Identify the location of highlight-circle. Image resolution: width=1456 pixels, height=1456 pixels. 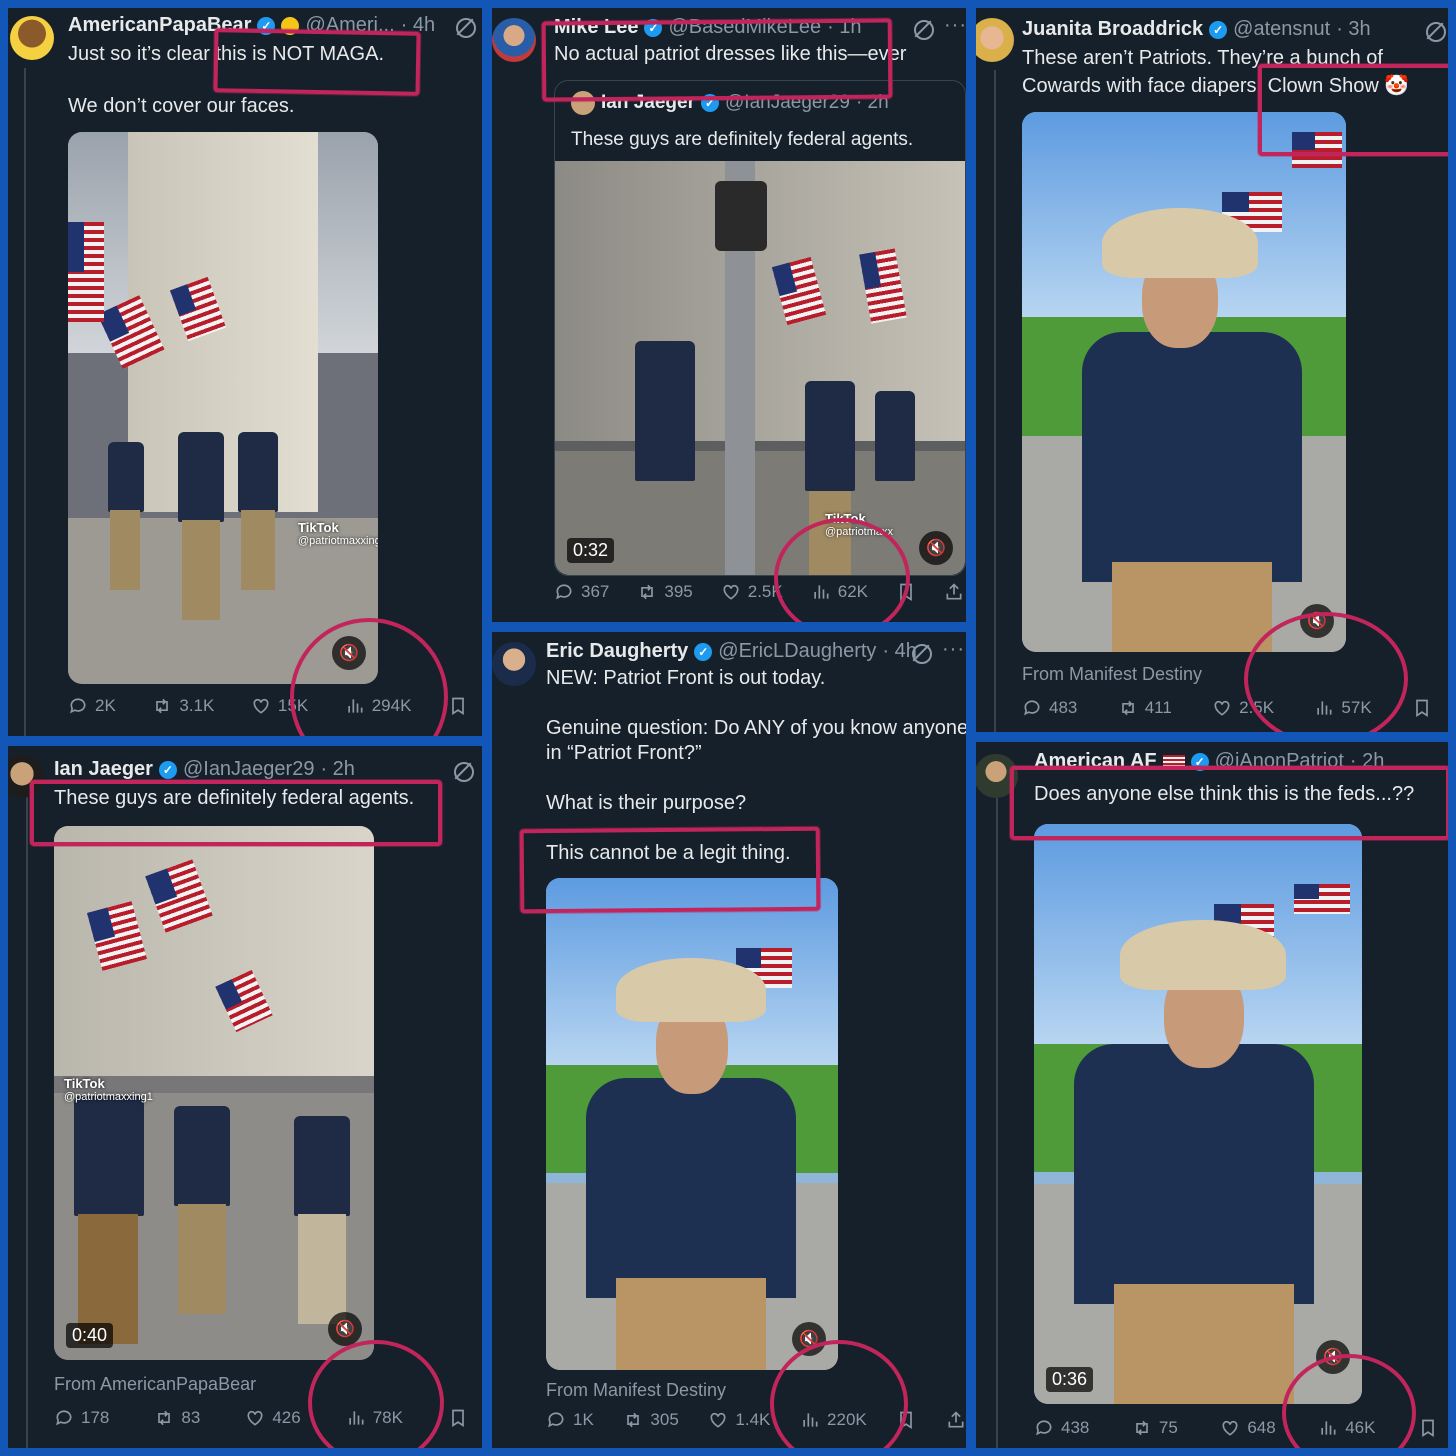
(376, 1394).